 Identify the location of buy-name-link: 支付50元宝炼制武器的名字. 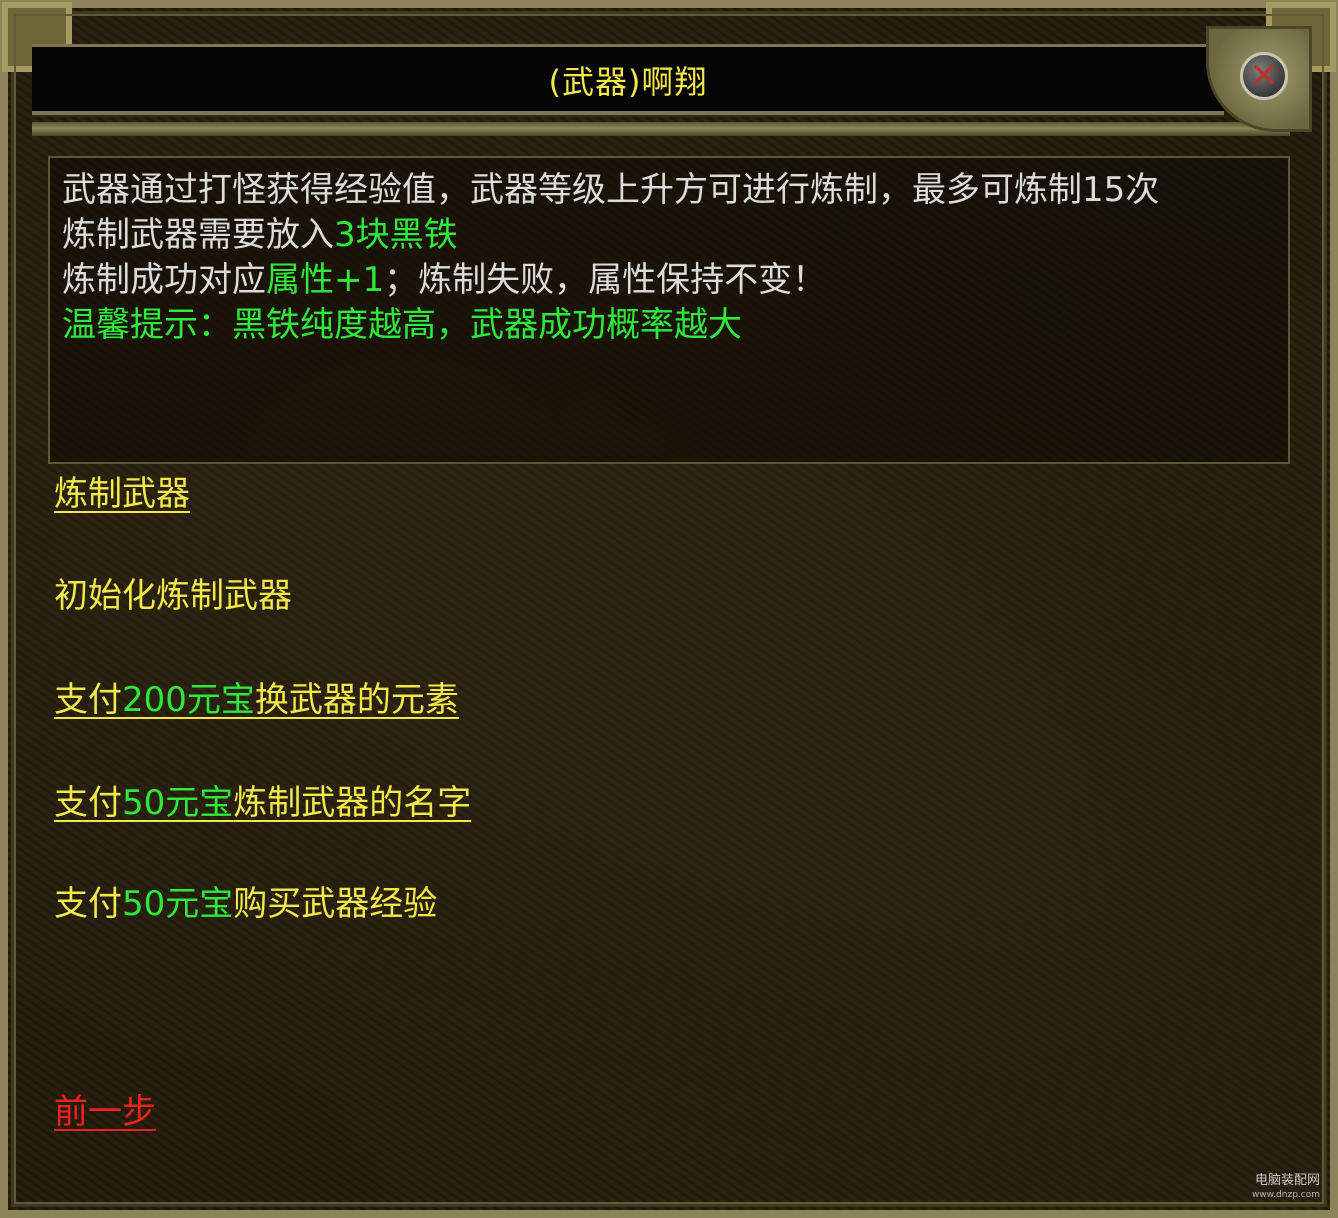
(262, 803).